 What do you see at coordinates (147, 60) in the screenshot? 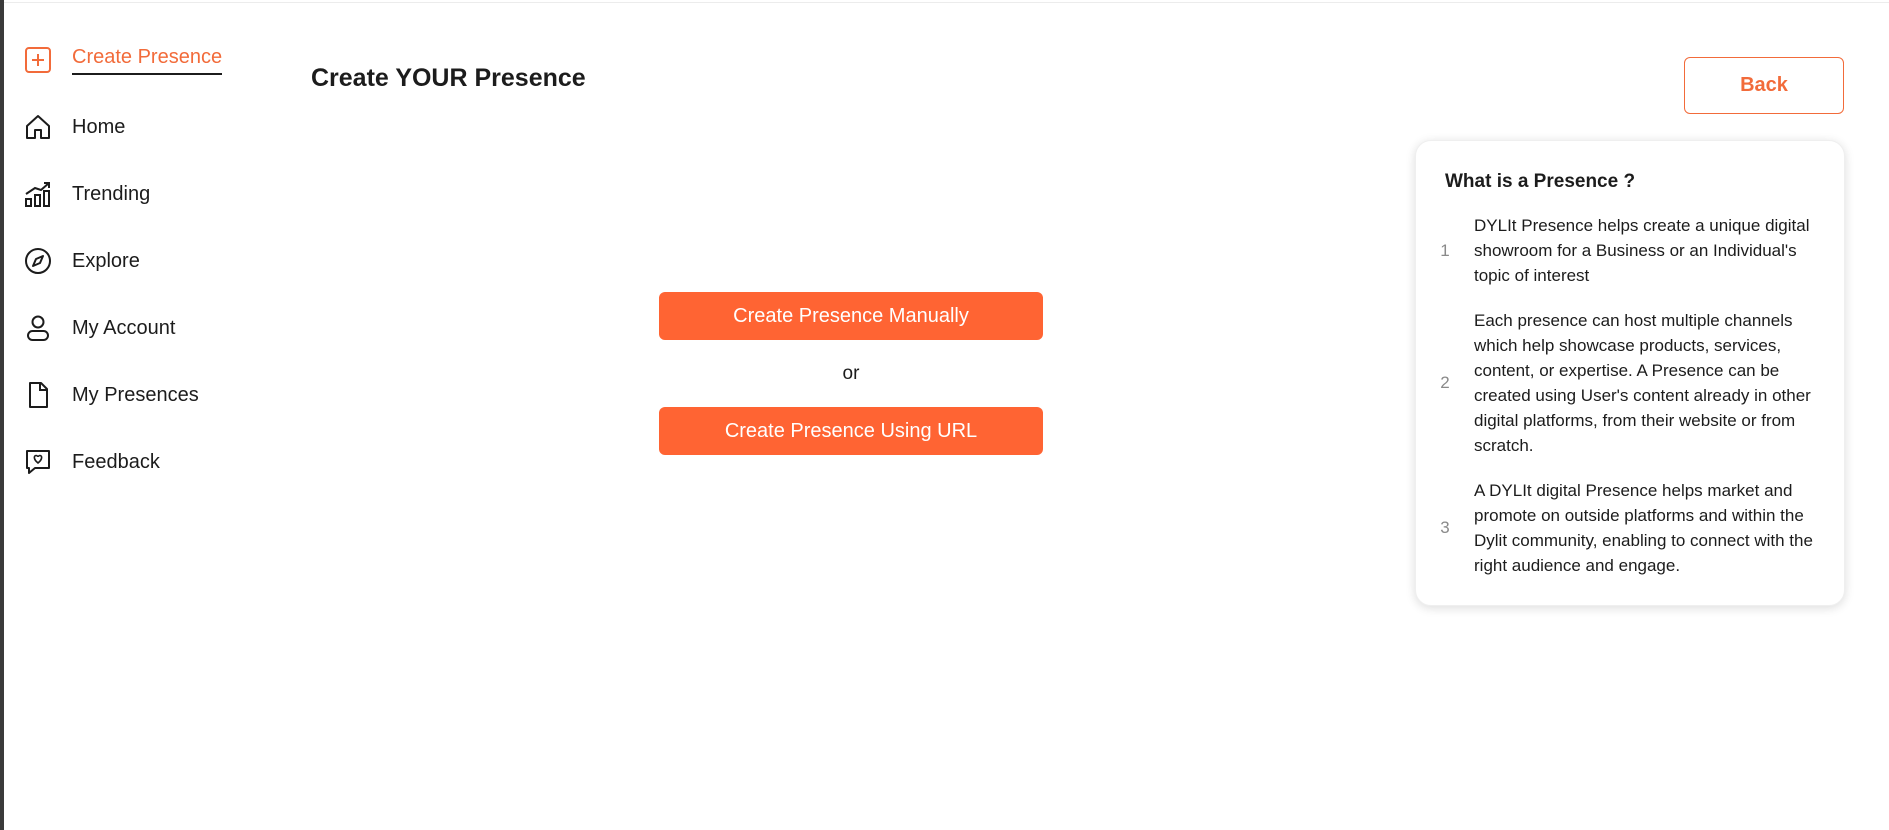
I see `sidebar-item-label: Create Presence` at bounding box center [147, 60].